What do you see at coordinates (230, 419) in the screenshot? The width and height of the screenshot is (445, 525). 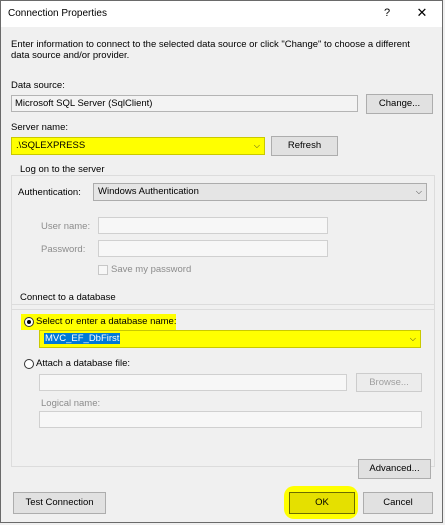 I see `logical-name-input` at bounding box center [230, 419].